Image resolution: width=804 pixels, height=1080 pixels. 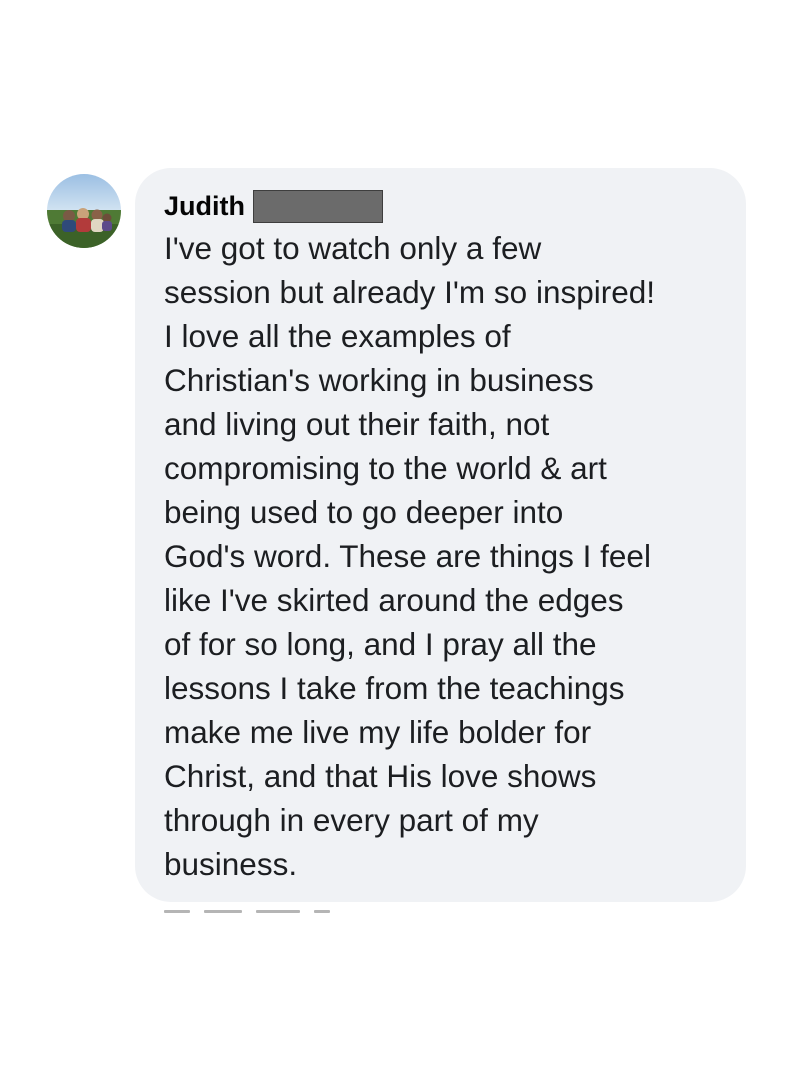 I want to click on comment-line: I love all the examples of, so click(x=337, y=336).